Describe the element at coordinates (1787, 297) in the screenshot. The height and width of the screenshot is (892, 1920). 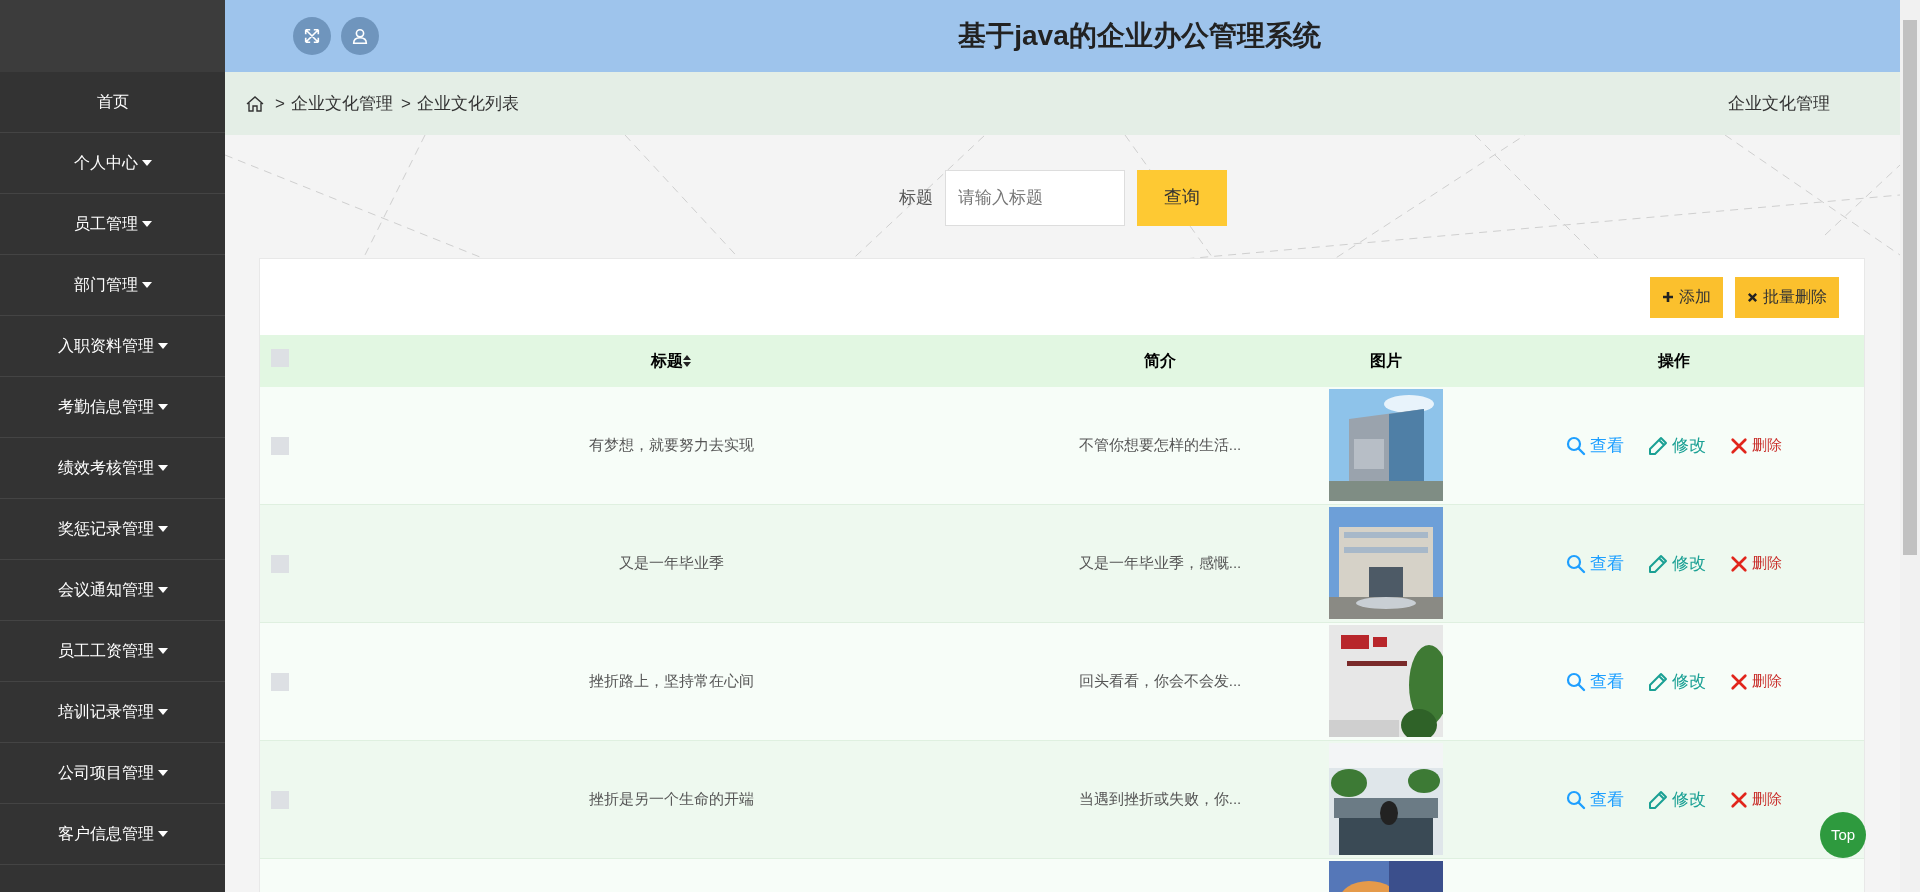
I see `batch-delete-button: 批量删除` at that location.